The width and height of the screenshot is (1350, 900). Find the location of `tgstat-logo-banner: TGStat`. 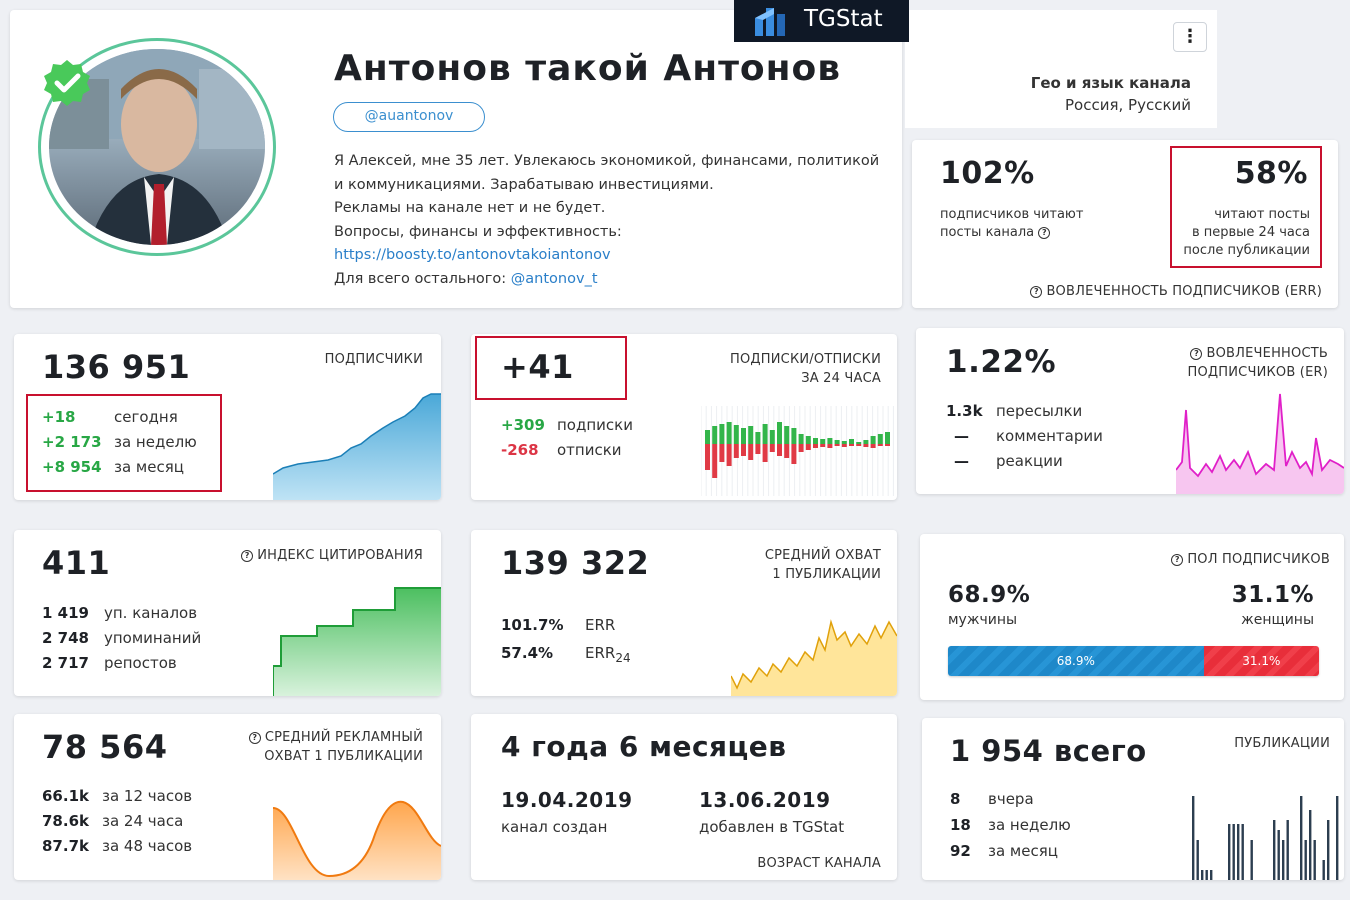

tgstat-logo-banner: TGStat is located at coordinates (821, 21).